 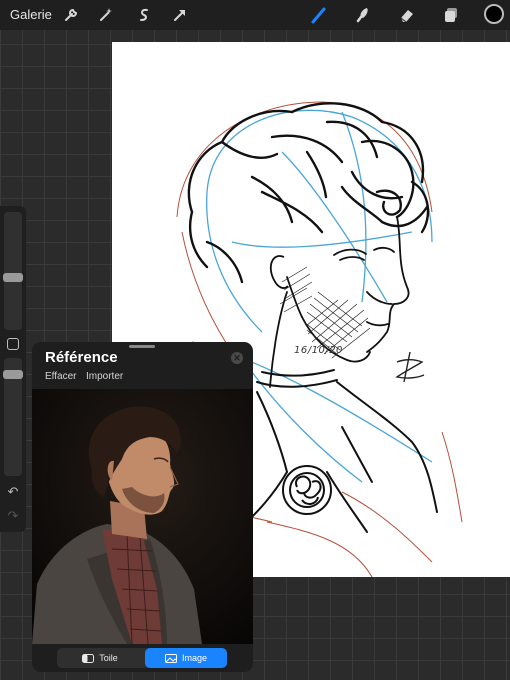 I want to click on opacity-thumb, so click(x=13, y=374).